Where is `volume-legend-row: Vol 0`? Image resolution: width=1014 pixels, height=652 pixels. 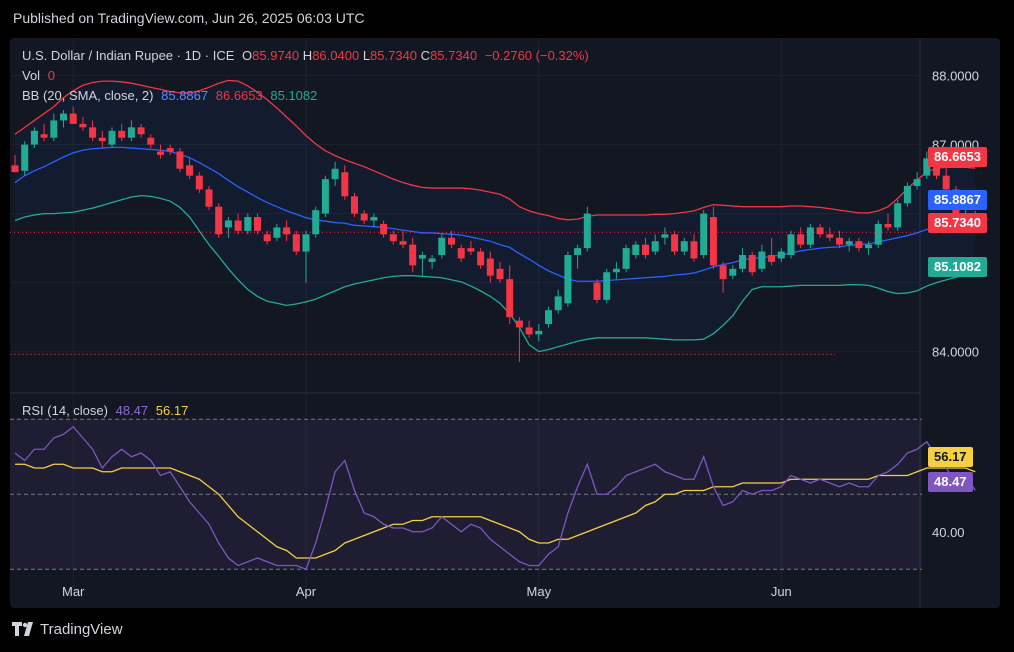 volume-legend-row: Vol 0 is located at coordinates (305, 76).